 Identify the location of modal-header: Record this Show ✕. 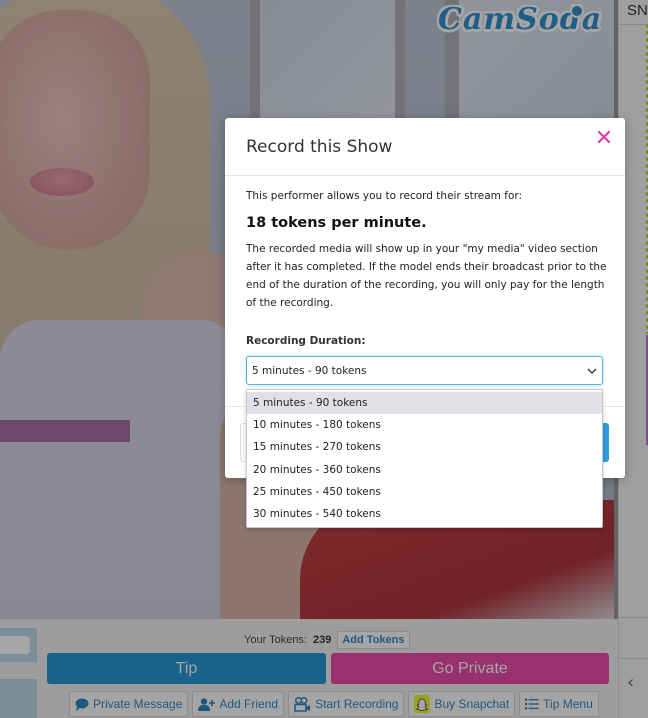
(425, 147).